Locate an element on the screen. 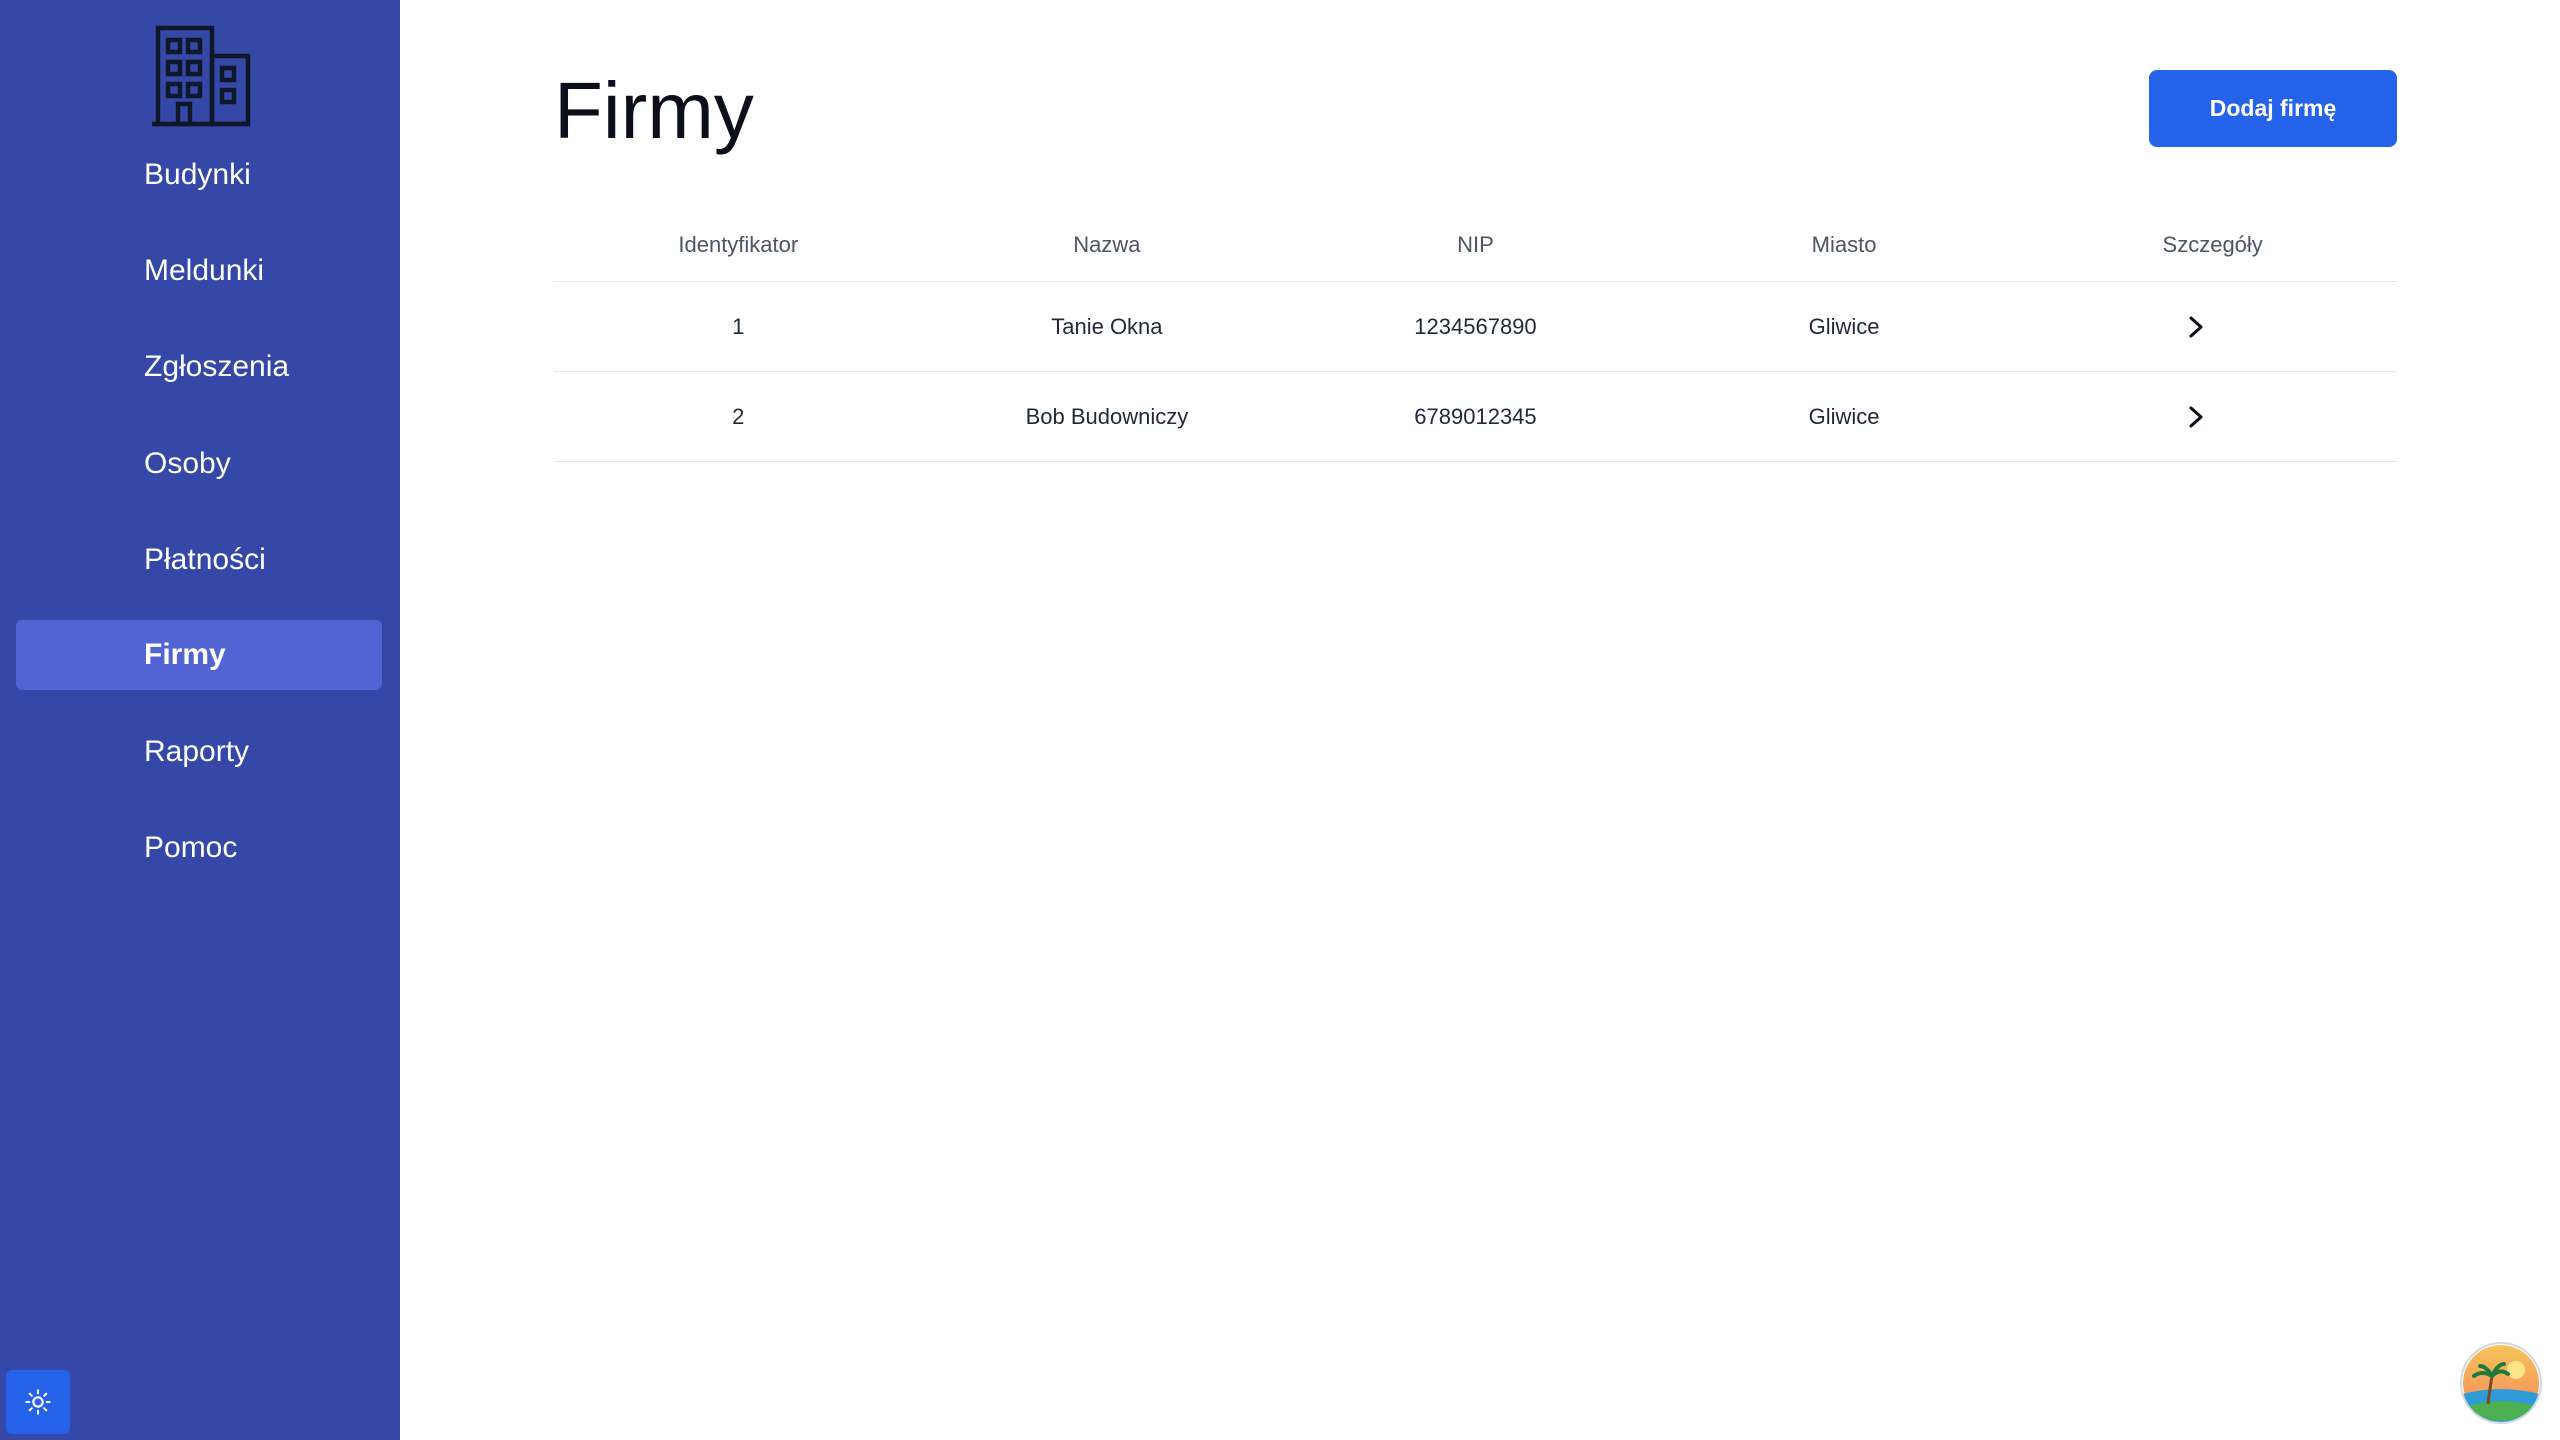 Image resolution: width=2560 pixels, height=1440 pixels. building-icon is located at coordinates (201, 76).